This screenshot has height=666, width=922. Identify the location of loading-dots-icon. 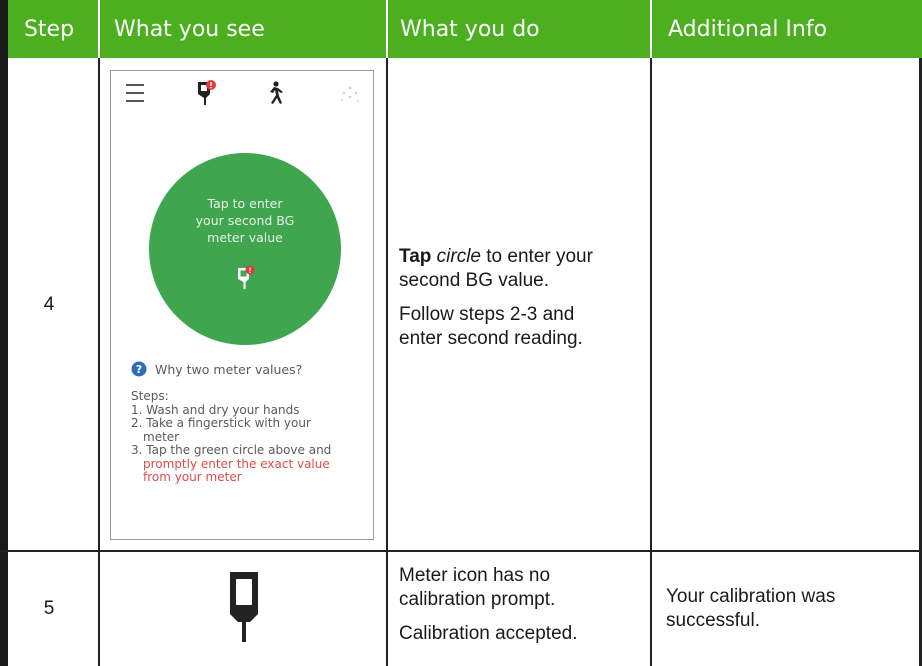
(350, 94).